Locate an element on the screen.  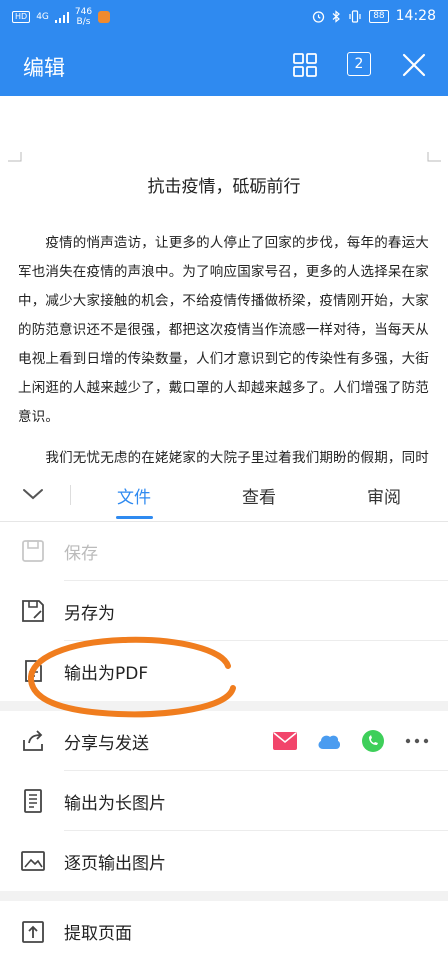
mail-icon is located at coordinates (285, 741).